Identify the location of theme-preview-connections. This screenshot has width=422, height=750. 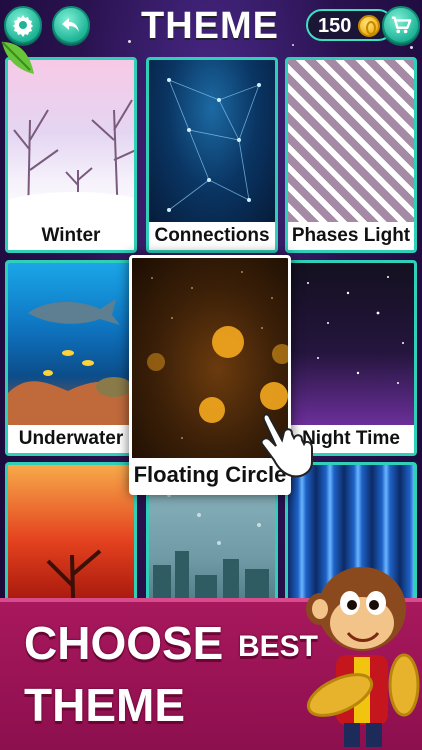
(212, 141).